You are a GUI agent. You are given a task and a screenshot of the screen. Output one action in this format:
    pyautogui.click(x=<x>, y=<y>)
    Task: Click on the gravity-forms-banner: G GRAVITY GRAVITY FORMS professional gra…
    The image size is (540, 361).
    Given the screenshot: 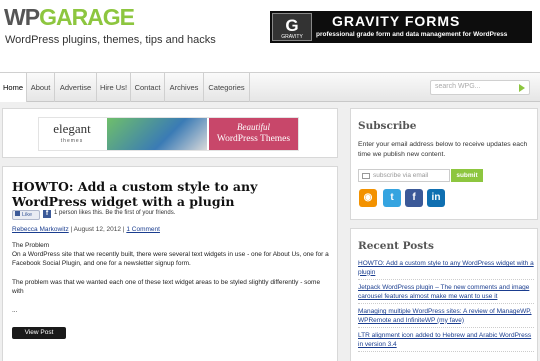 What is the action you would take?
    pyautogui.click(x=401, y=27)
    